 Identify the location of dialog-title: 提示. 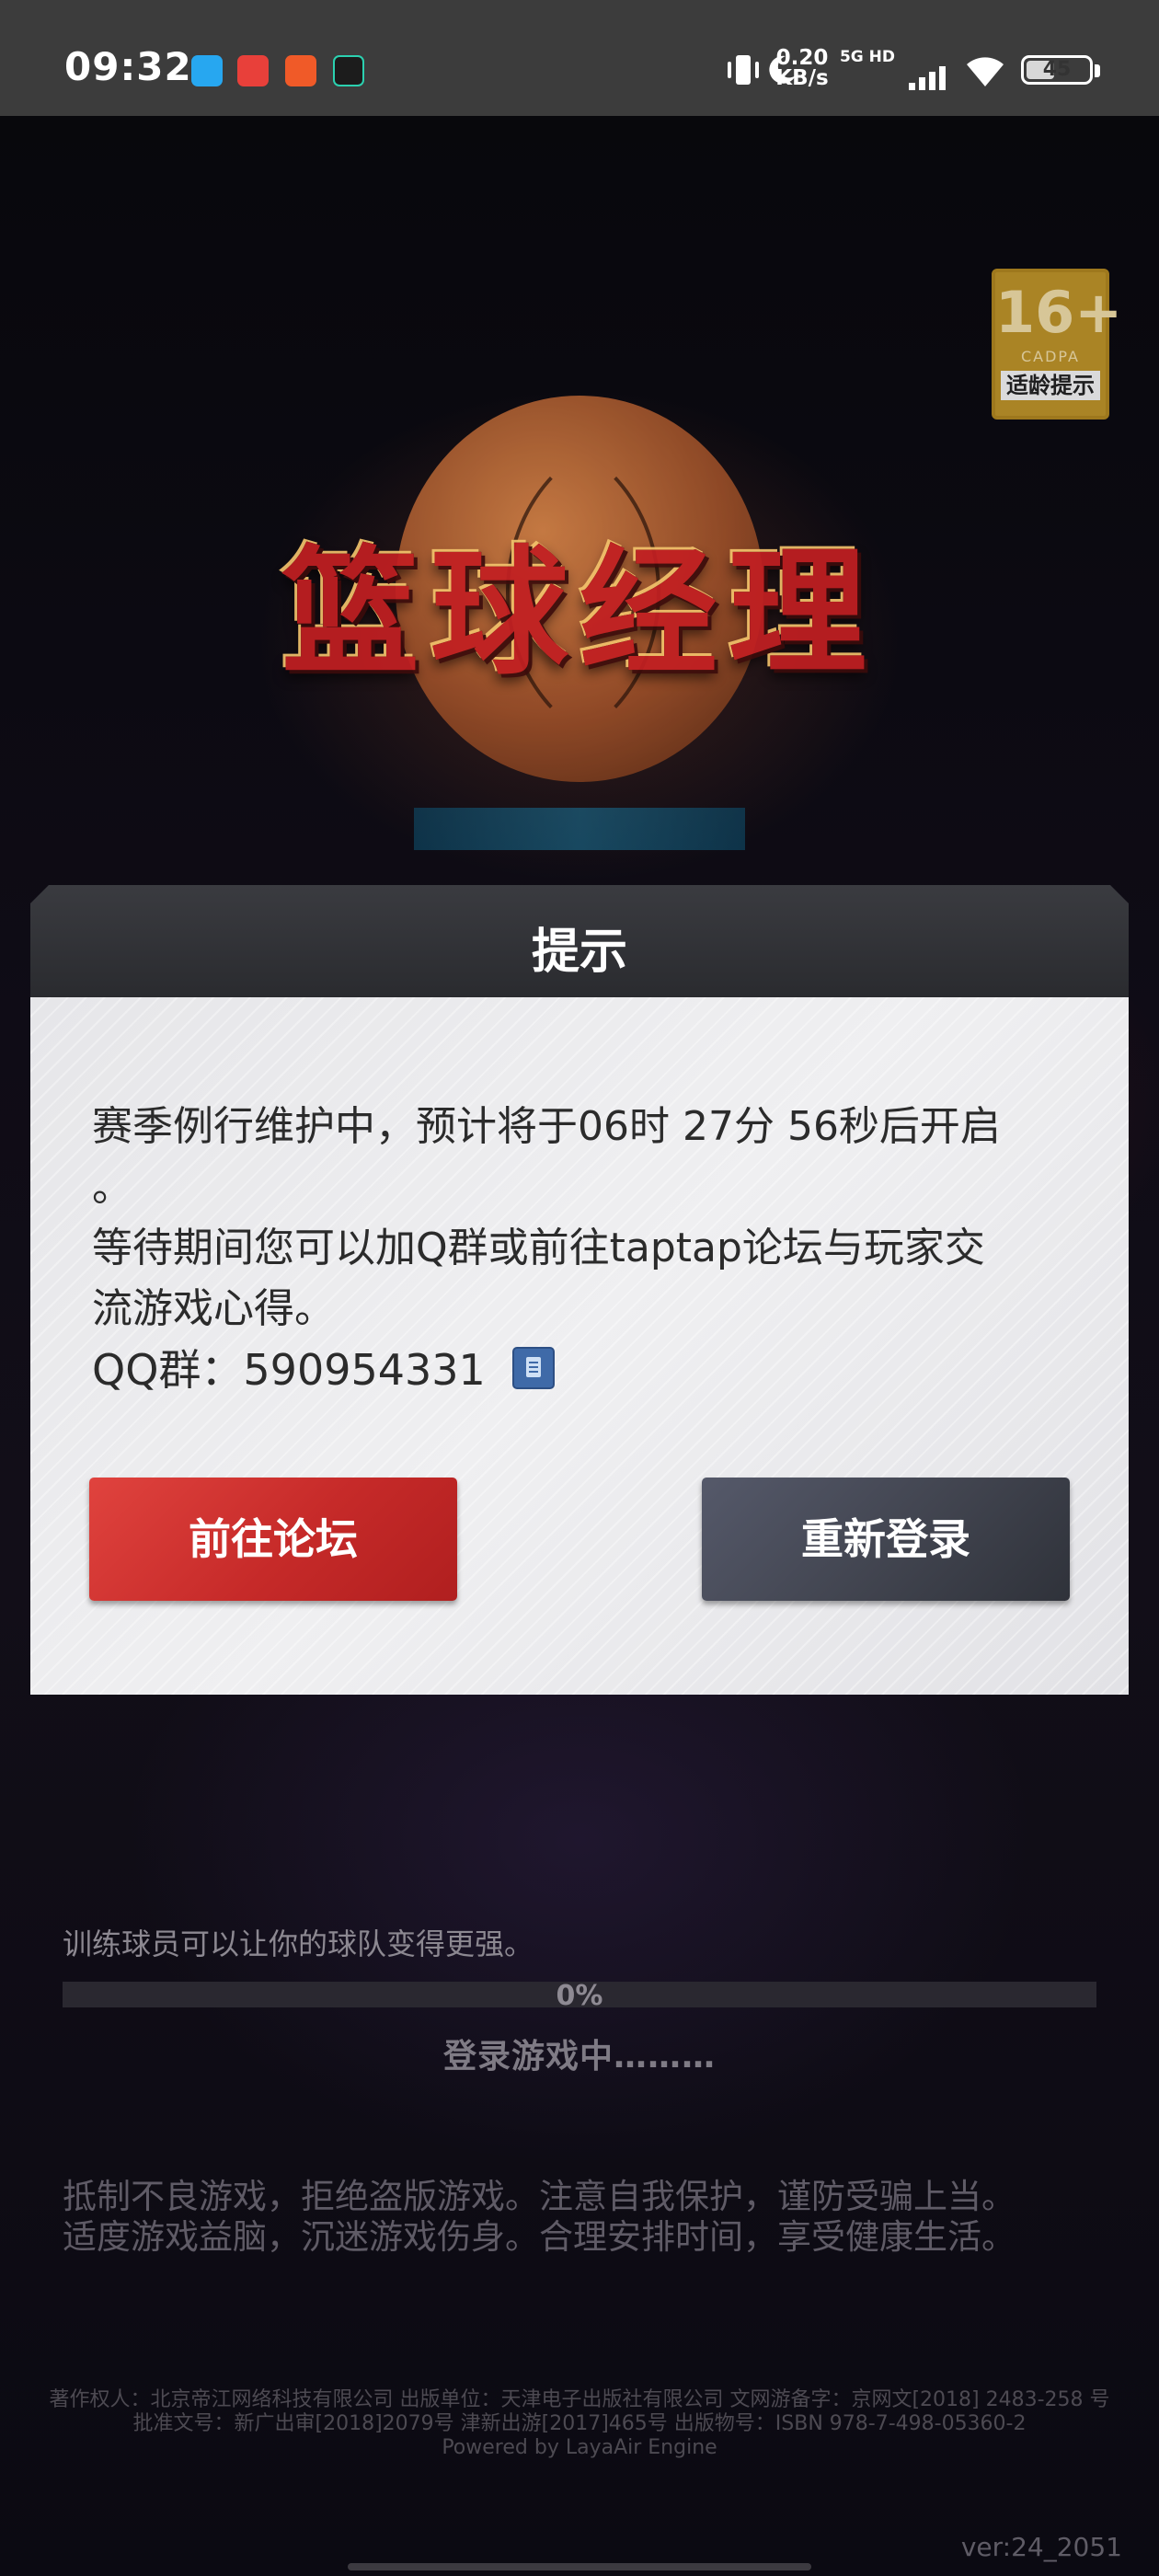
(579, 952).